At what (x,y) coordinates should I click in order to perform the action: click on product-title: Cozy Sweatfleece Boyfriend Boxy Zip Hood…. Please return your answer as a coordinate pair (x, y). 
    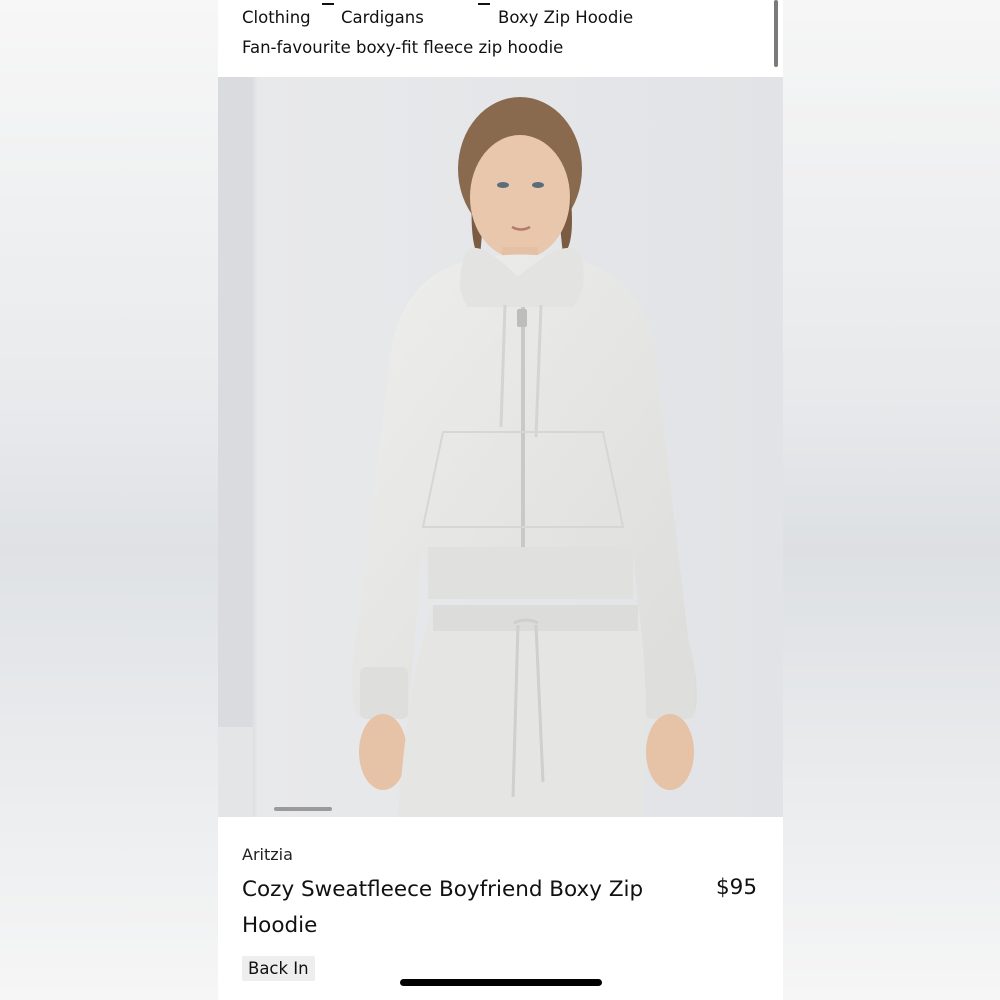
    Looking at the image, I should click on (443, 907).